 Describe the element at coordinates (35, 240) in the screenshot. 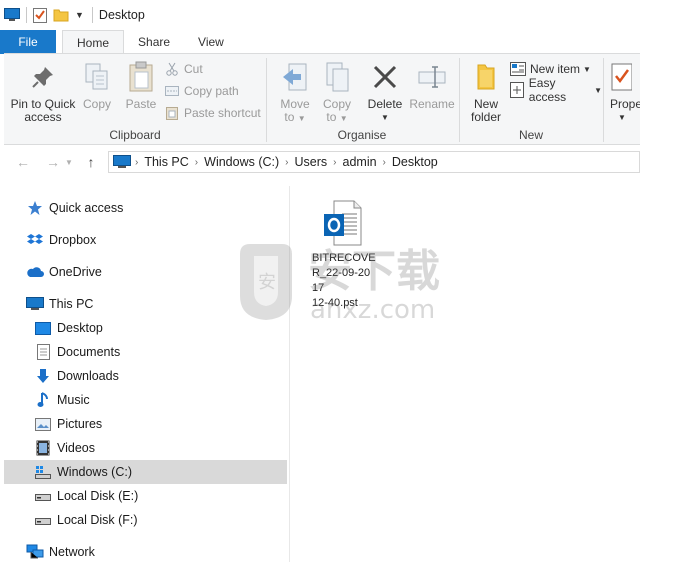

I see `dropbox-icon` at that location.